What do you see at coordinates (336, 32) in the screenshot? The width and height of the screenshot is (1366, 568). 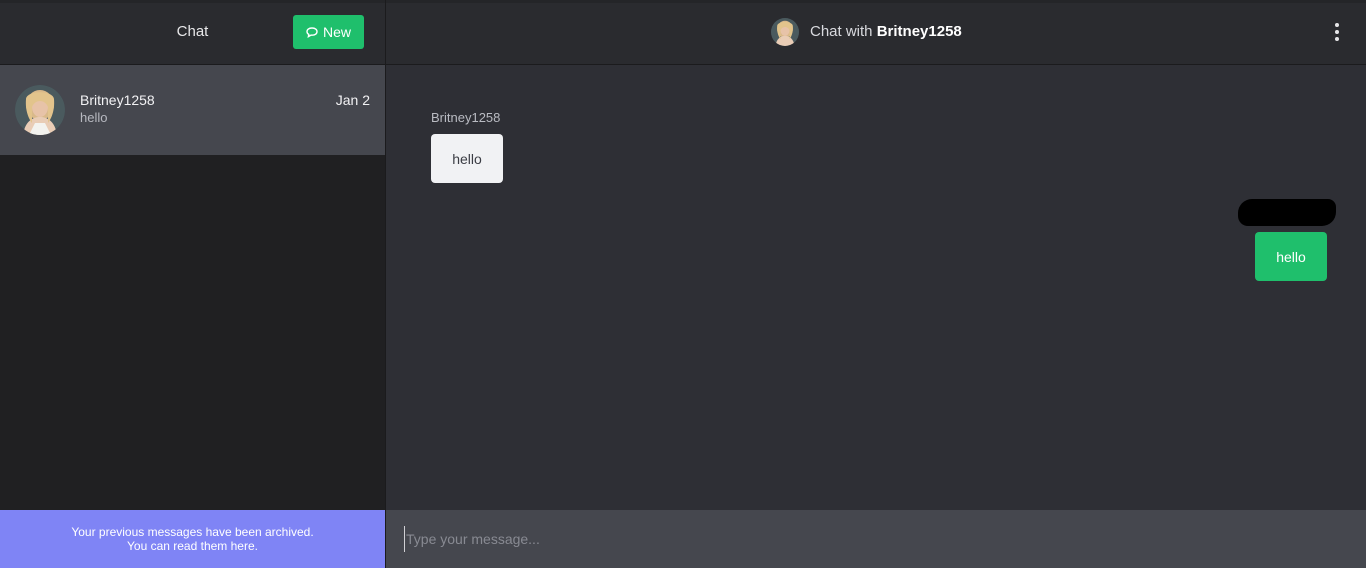 I see `new-button-label: New` at bounding box center [336, 32].